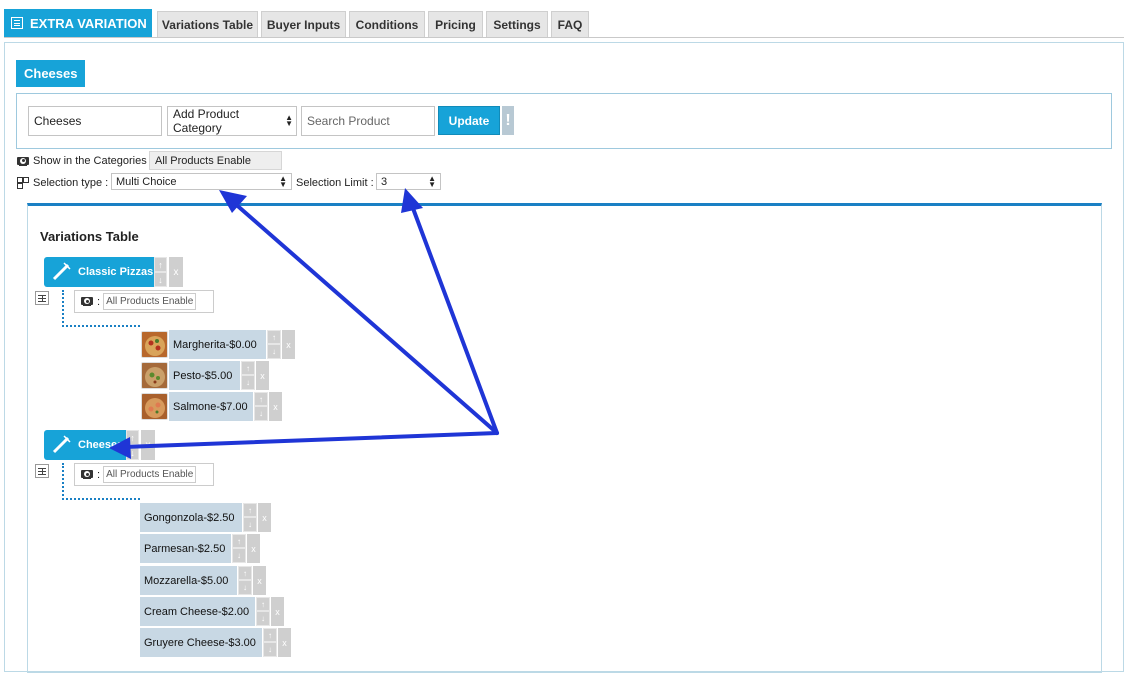 Image resolution: width=1128 pixels, height=673 pixels. What do you see at coordinates (89, 236) in the screenshot?
I see `variations-table-title: Variations Table` at bounding box center [89, 236].